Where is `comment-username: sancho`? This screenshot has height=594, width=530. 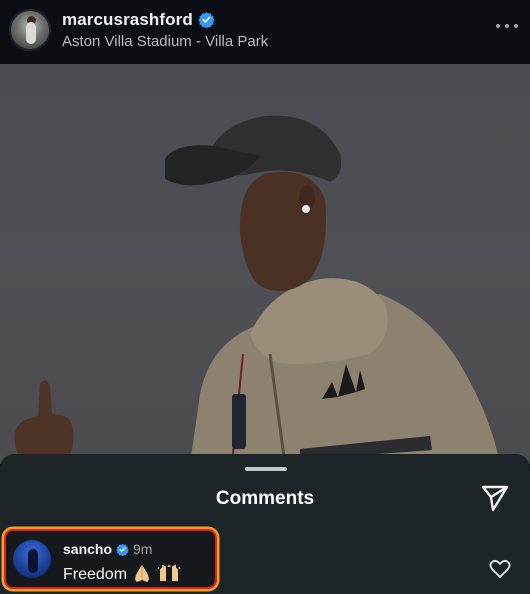
comment-username: sancho is located at coordinates (87, 549).